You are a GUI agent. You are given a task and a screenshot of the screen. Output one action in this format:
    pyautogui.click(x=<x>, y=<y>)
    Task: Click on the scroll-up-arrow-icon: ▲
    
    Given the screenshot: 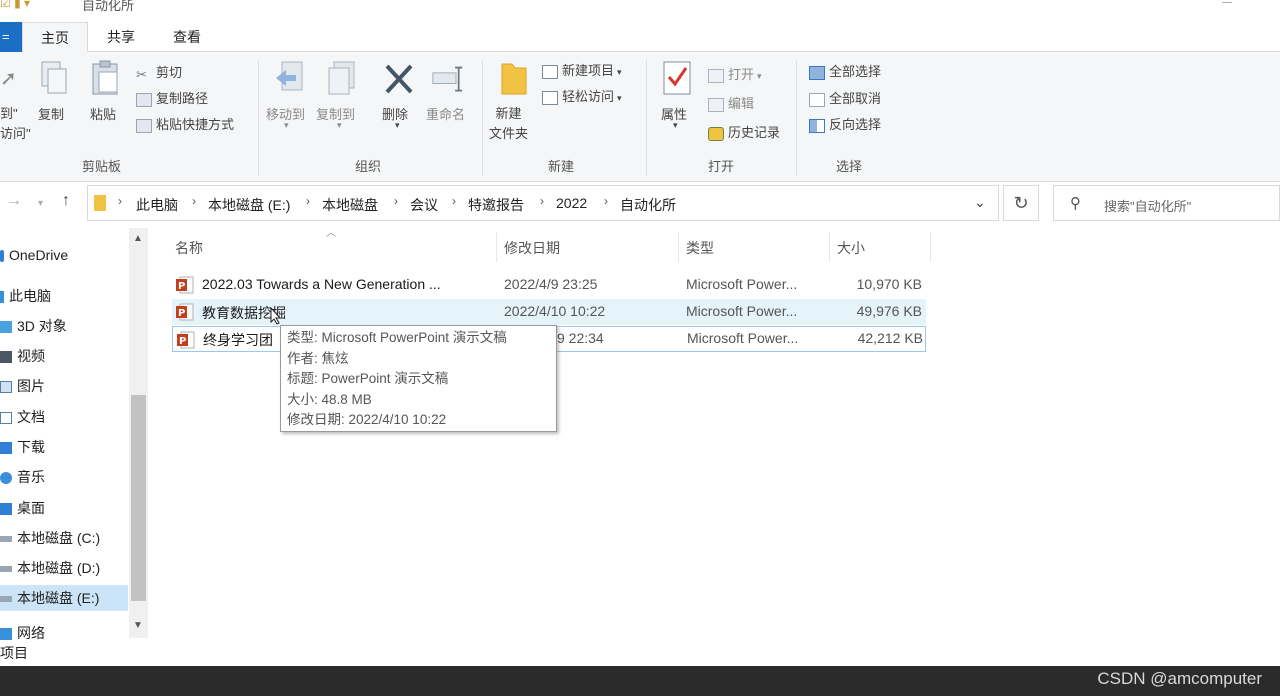 What is the action you would take?
    pyautogui.click(x=138, y=238)
    